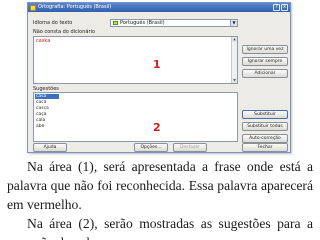 This screenshot has height=240, width=320. I want to click on help-button: Ajuda, so click(50, 147).